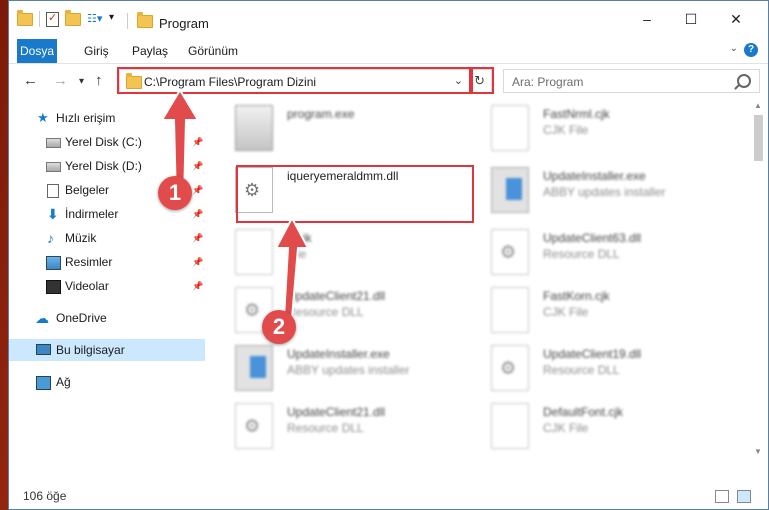  Describe the element at coordinates (81, 81) in the screenshot. I see `recent-locations-button: ▾` at that location.